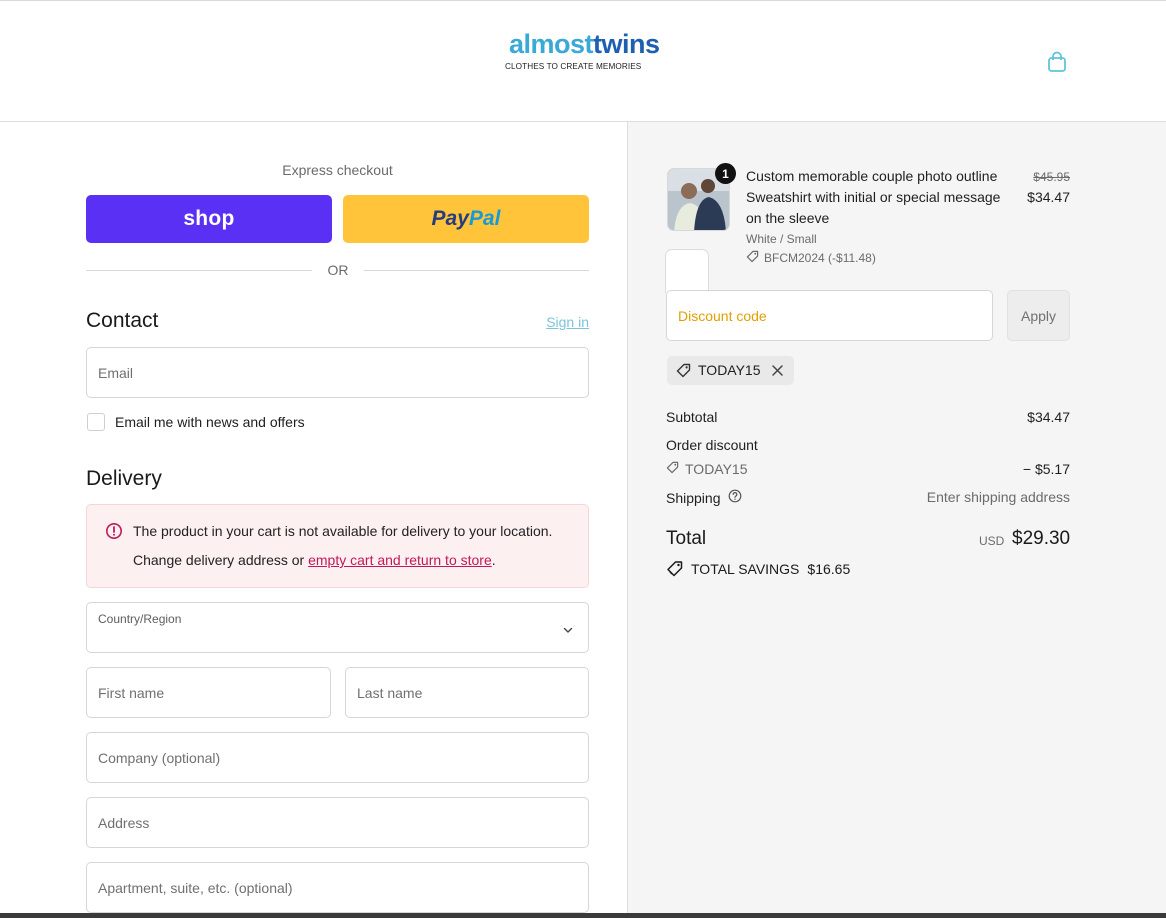 This screenshot has width=1166, height=918. Describe the element at coordinates (712, 445) in the screenshot. I see `order-discount-label: Order discount` at that location.